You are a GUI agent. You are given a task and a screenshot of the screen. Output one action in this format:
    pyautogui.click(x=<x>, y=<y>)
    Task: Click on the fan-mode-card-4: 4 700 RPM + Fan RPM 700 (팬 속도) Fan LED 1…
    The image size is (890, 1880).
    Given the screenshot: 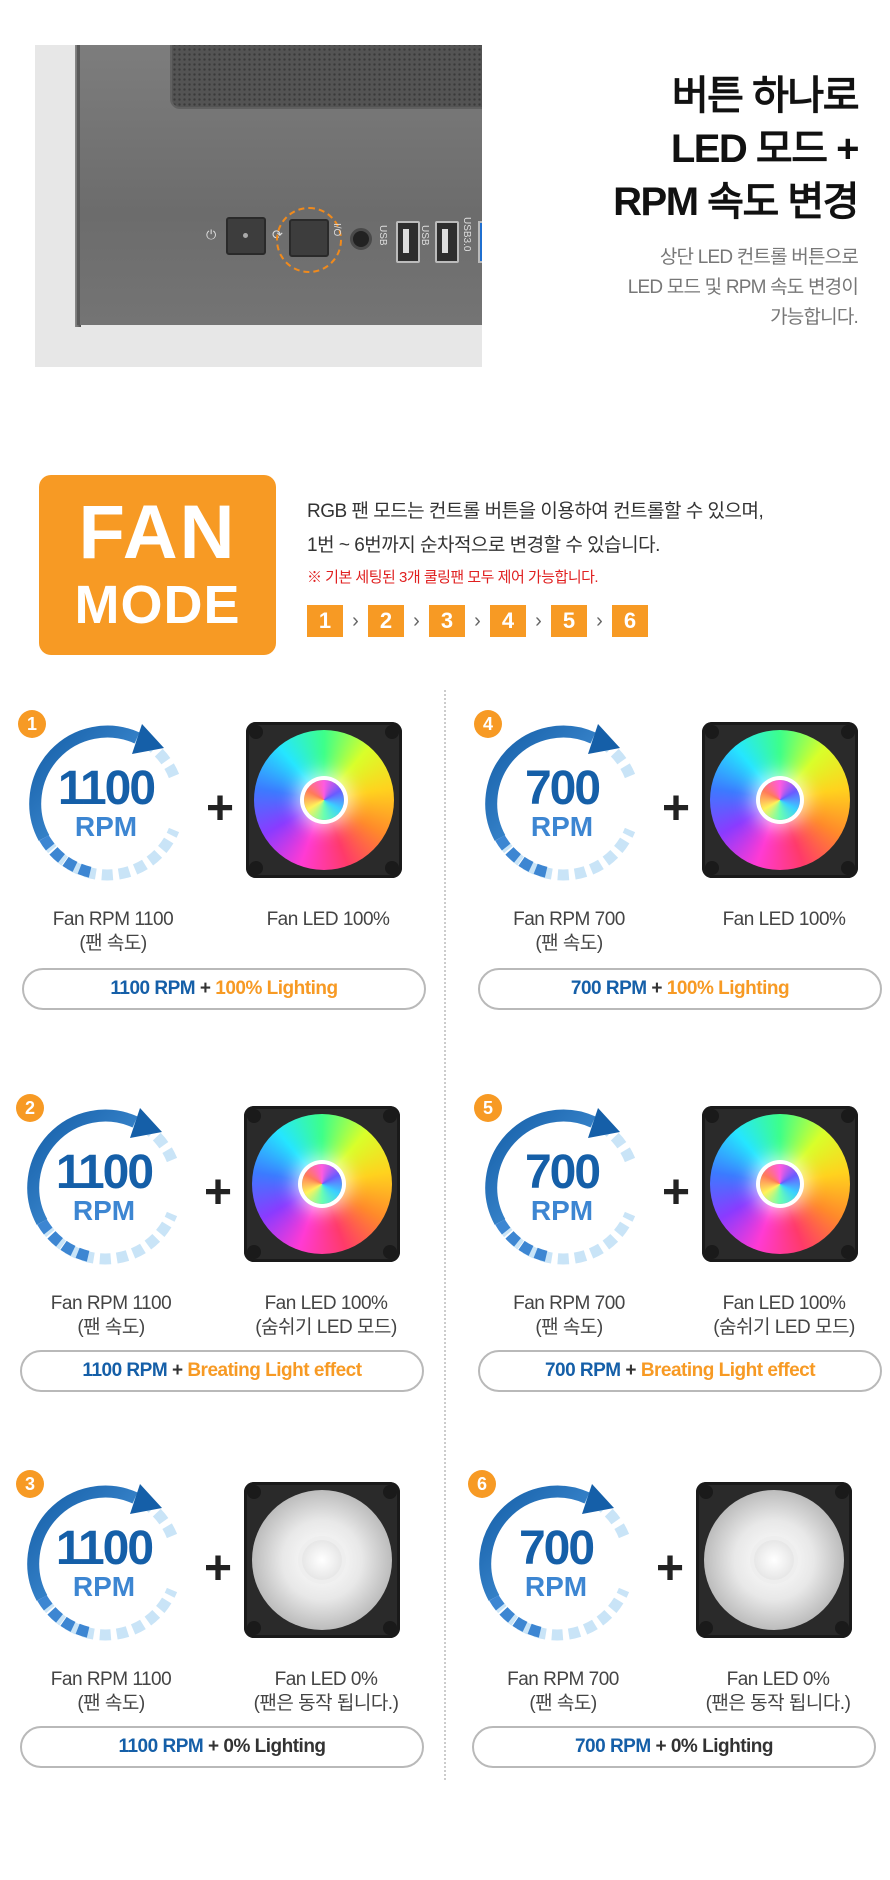 What is the action you would take?
    pyautogui.click(x=682, y=875)
    